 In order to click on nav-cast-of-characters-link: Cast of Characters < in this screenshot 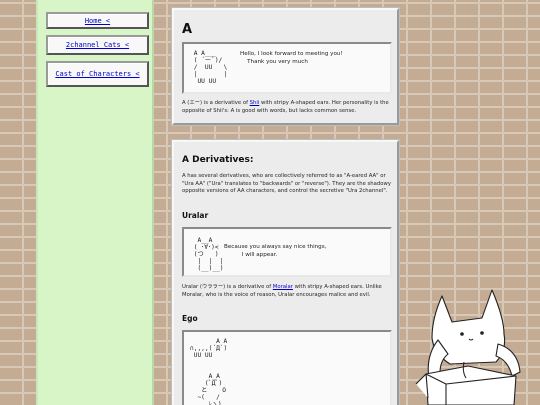, I will do `click(97, 74)`.